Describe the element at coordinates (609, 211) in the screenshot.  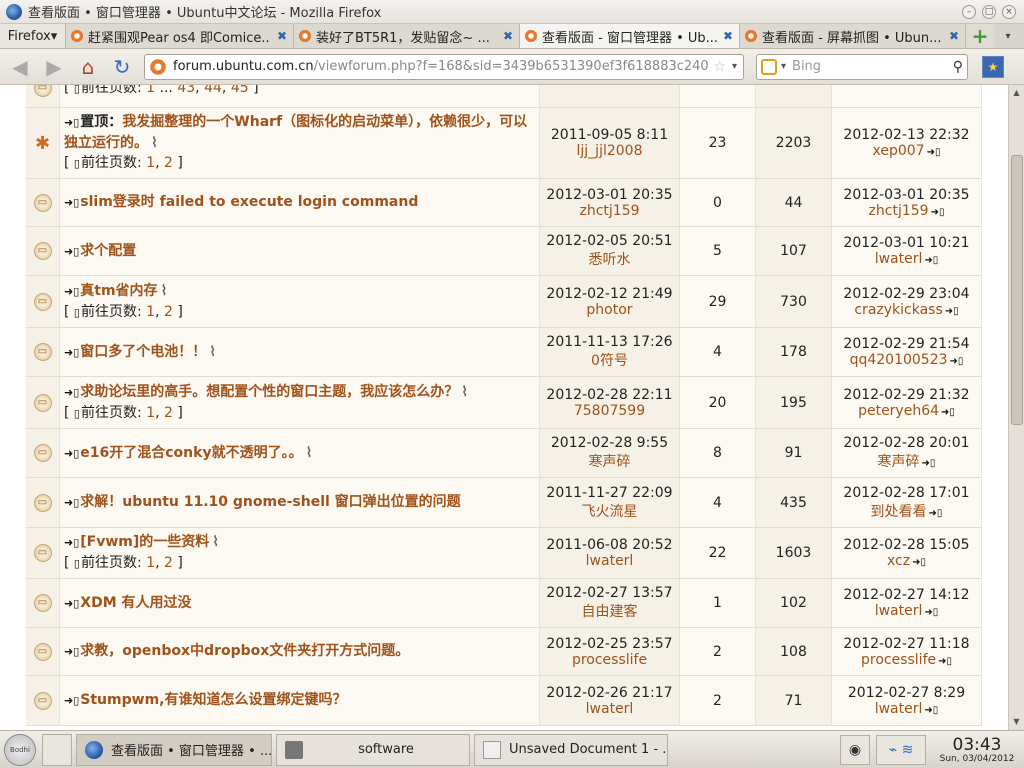
I see `topic-author-link: zhctj159` at that location.